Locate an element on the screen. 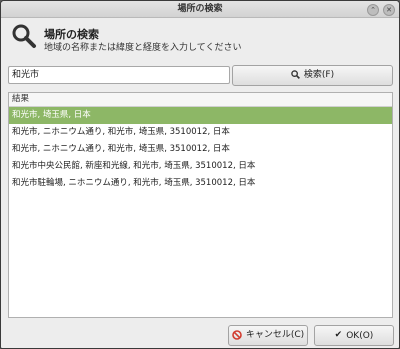  checkmark-icon: ✔ is located at coordinates (338, 335).